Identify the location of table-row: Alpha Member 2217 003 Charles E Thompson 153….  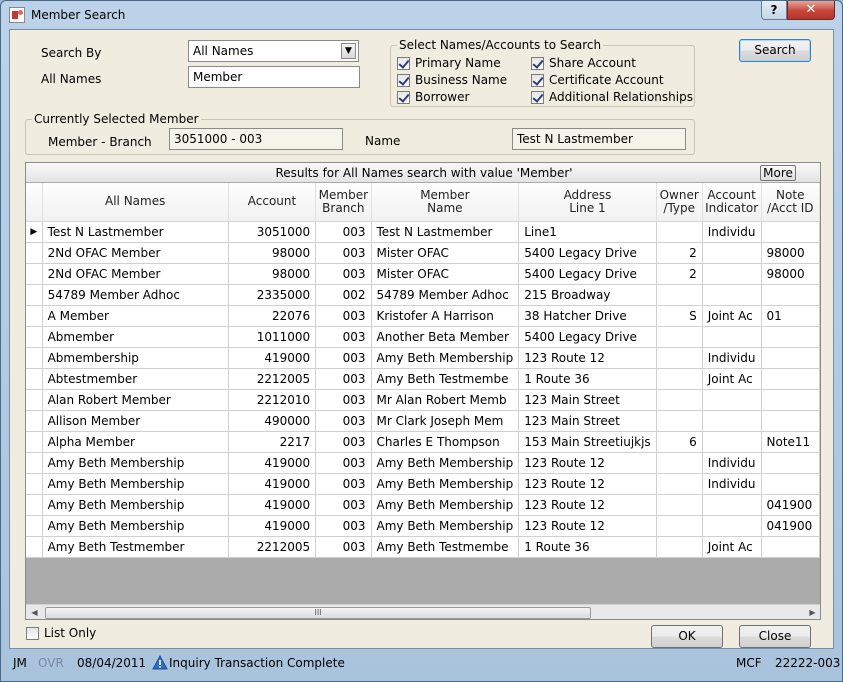
(423, 442).